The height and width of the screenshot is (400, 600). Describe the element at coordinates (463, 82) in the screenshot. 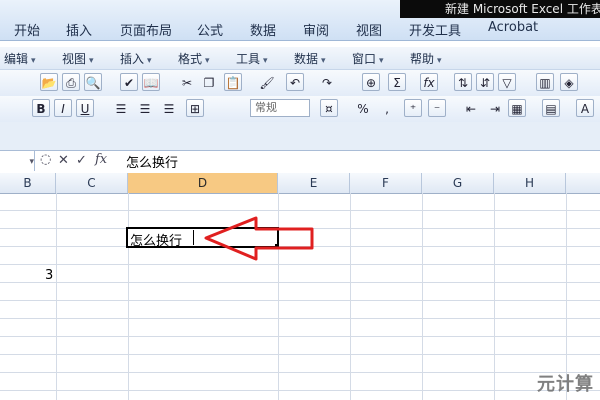

I see `sort-ascending-icon: ⇅` at that location.